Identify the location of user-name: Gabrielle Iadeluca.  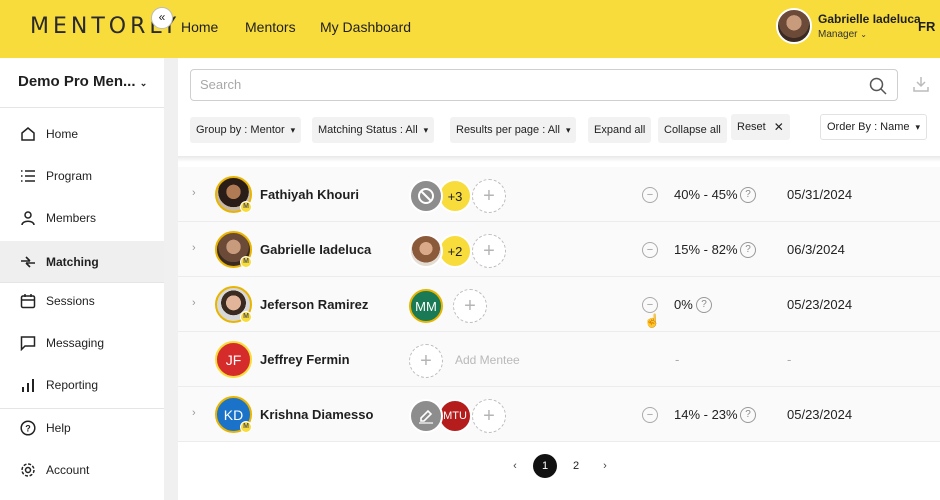
(869, 19).